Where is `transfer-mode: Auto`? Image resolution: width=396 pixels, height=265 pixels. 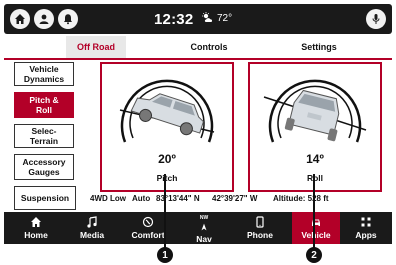
transfer-mode: Auto is located at coordinates (141, 198).